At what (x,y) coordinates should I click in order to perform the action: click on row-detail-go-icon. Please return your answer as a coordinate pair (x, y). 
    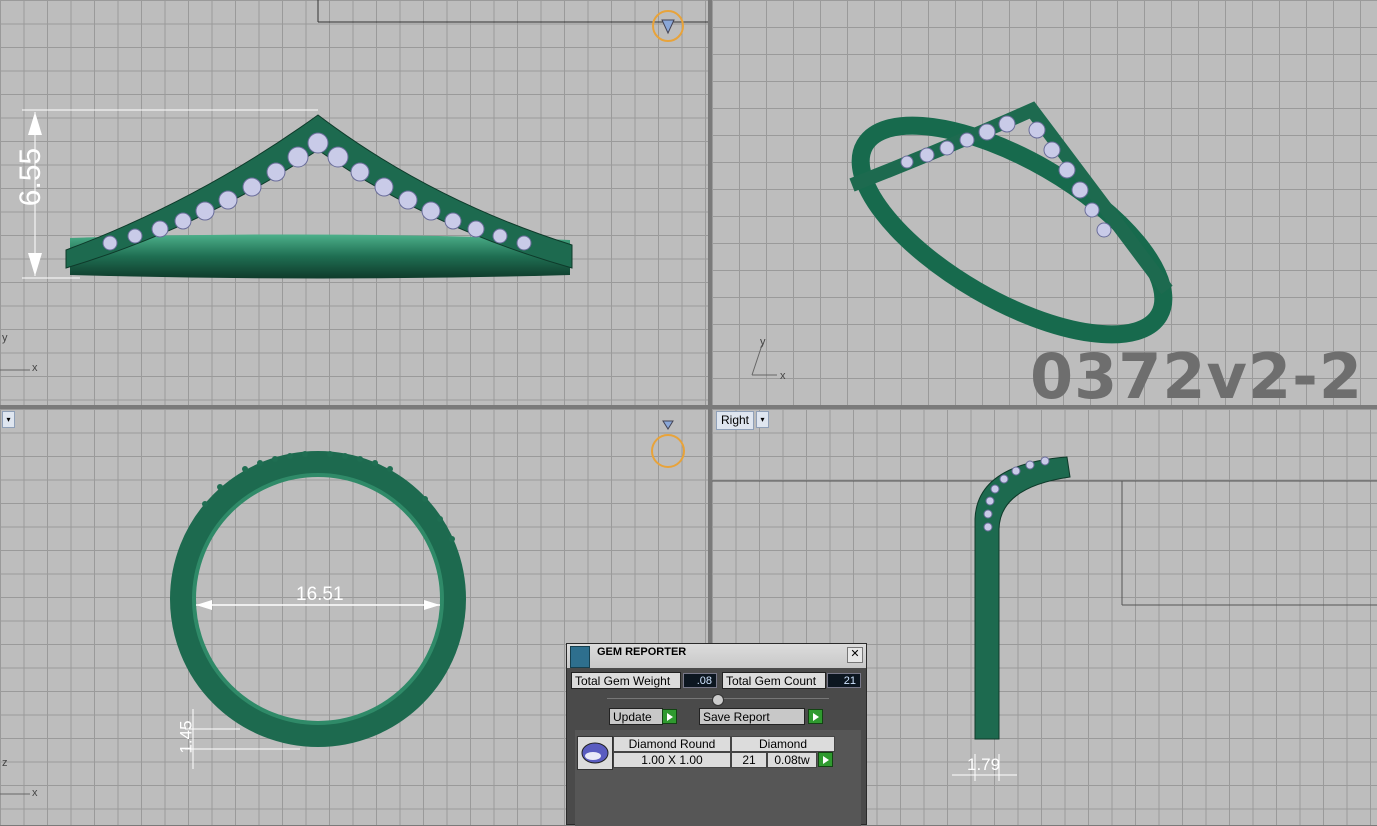
    Looking at the image, I should click on (825, 759).